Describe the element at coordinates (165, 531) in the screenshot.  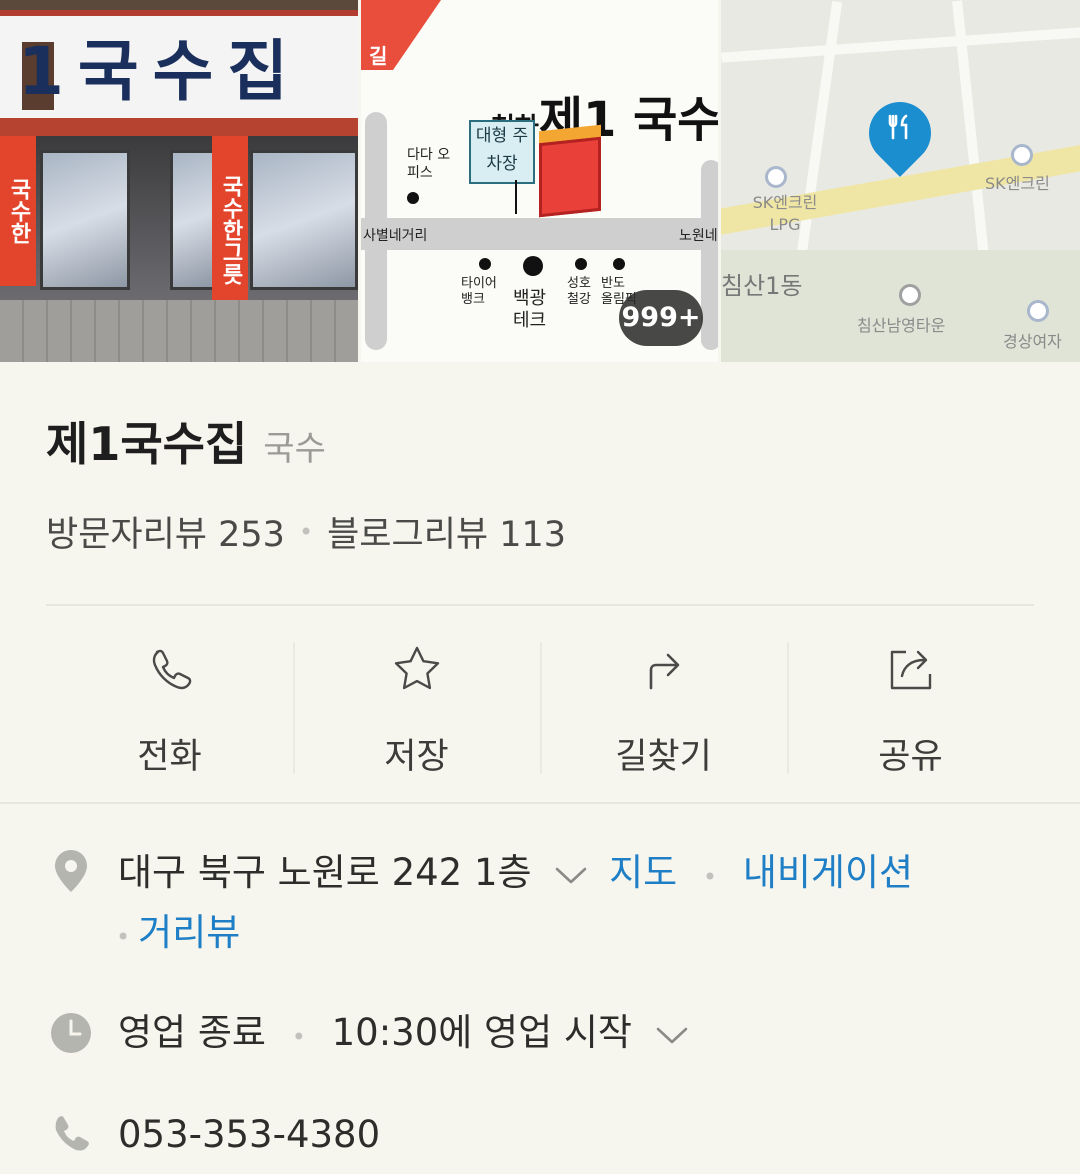
I see `visitor-reviews-link: 방문자리뷰 253` at that location.